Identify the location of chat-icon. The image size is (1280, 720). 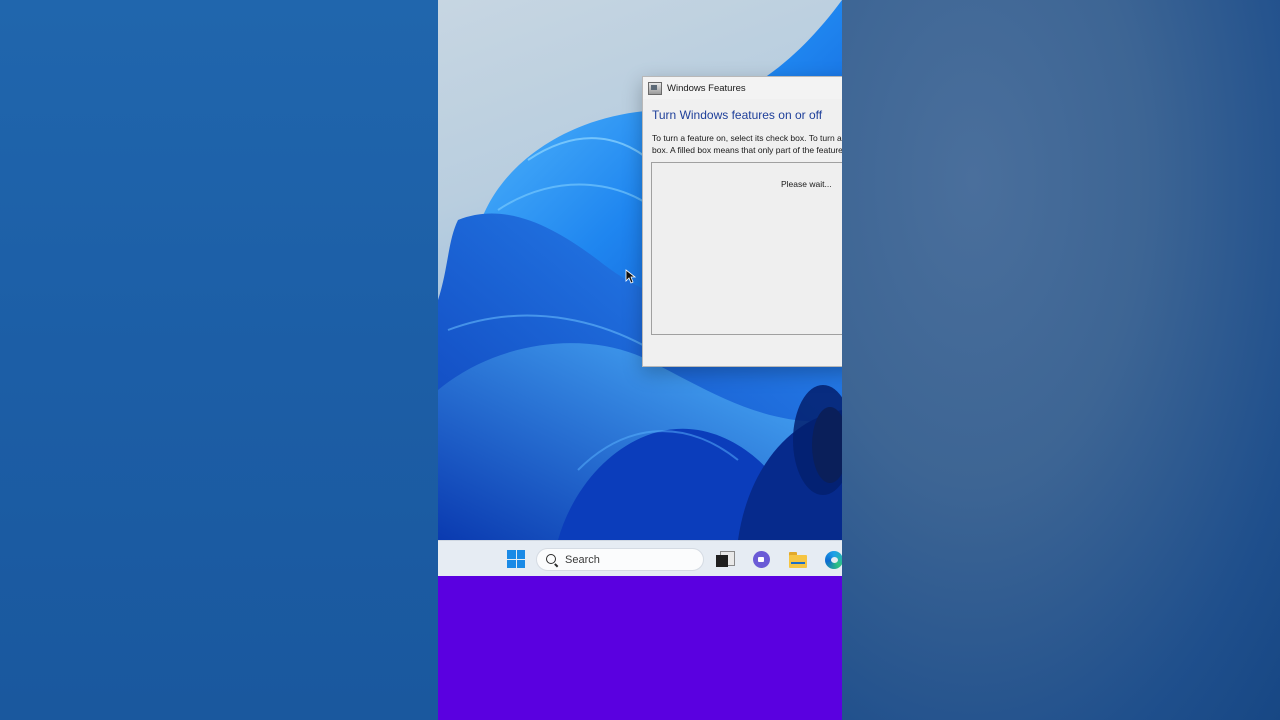
(761, 559).